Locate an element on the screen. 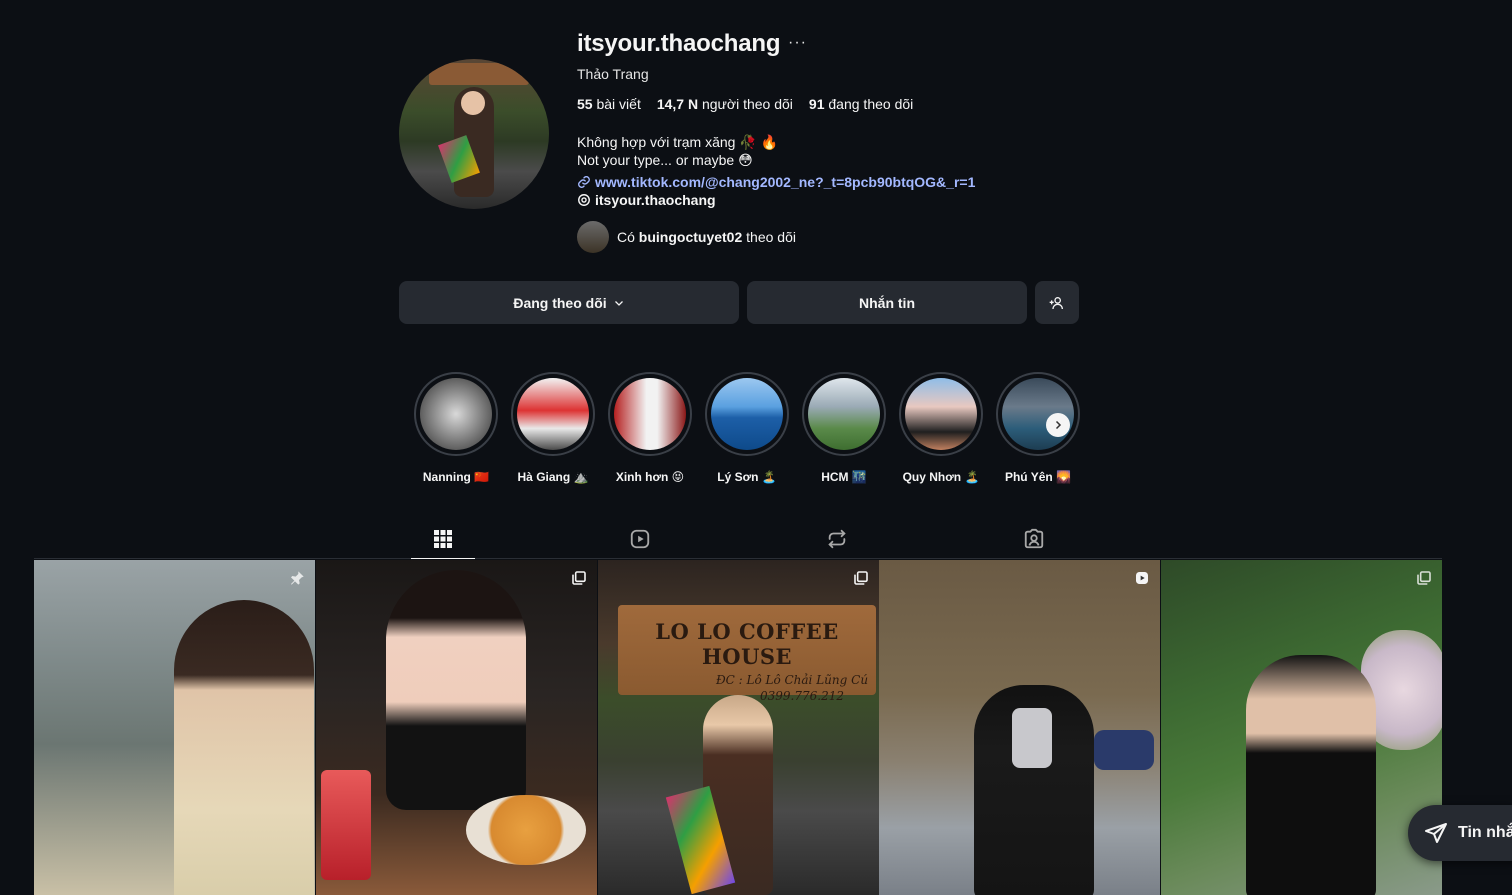 The width and height of the screenshot is (1512, 895). suggested-users-button is located at coordinates (1057, 302).